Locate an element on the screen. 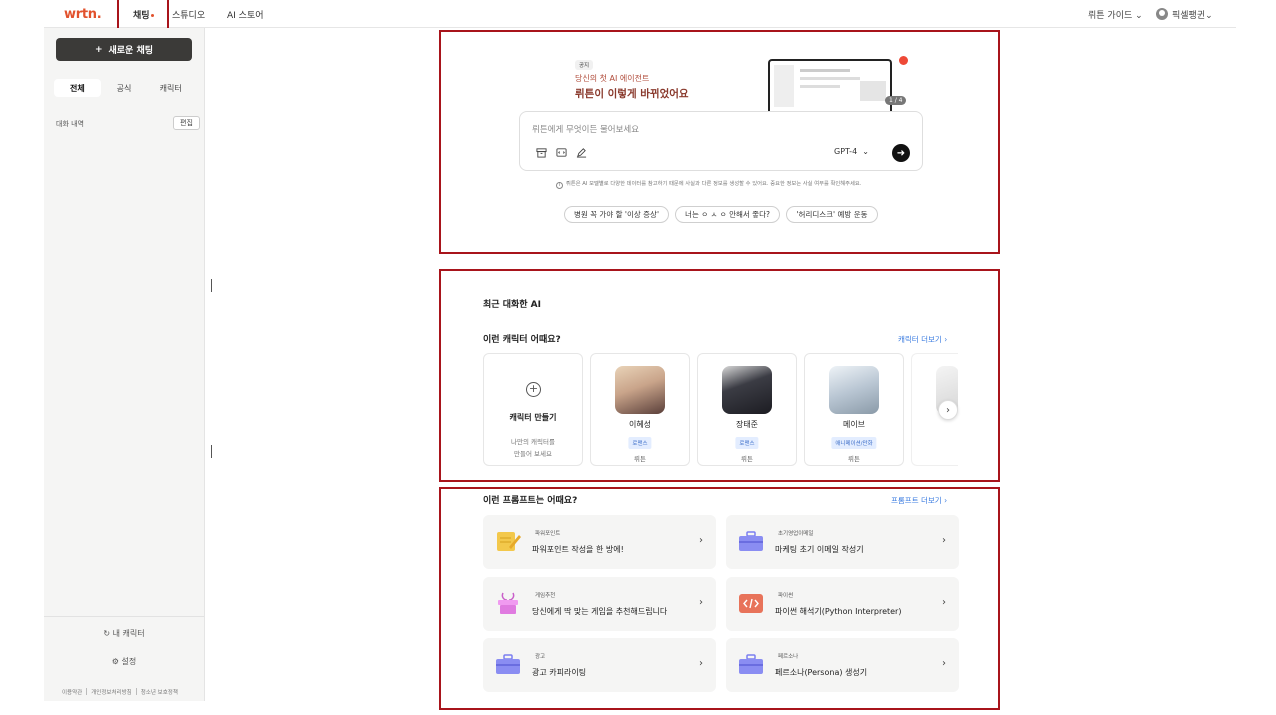 This screenshot has width=1276, height=715. filter-all: 전체 is located at coordinates (77, 88).